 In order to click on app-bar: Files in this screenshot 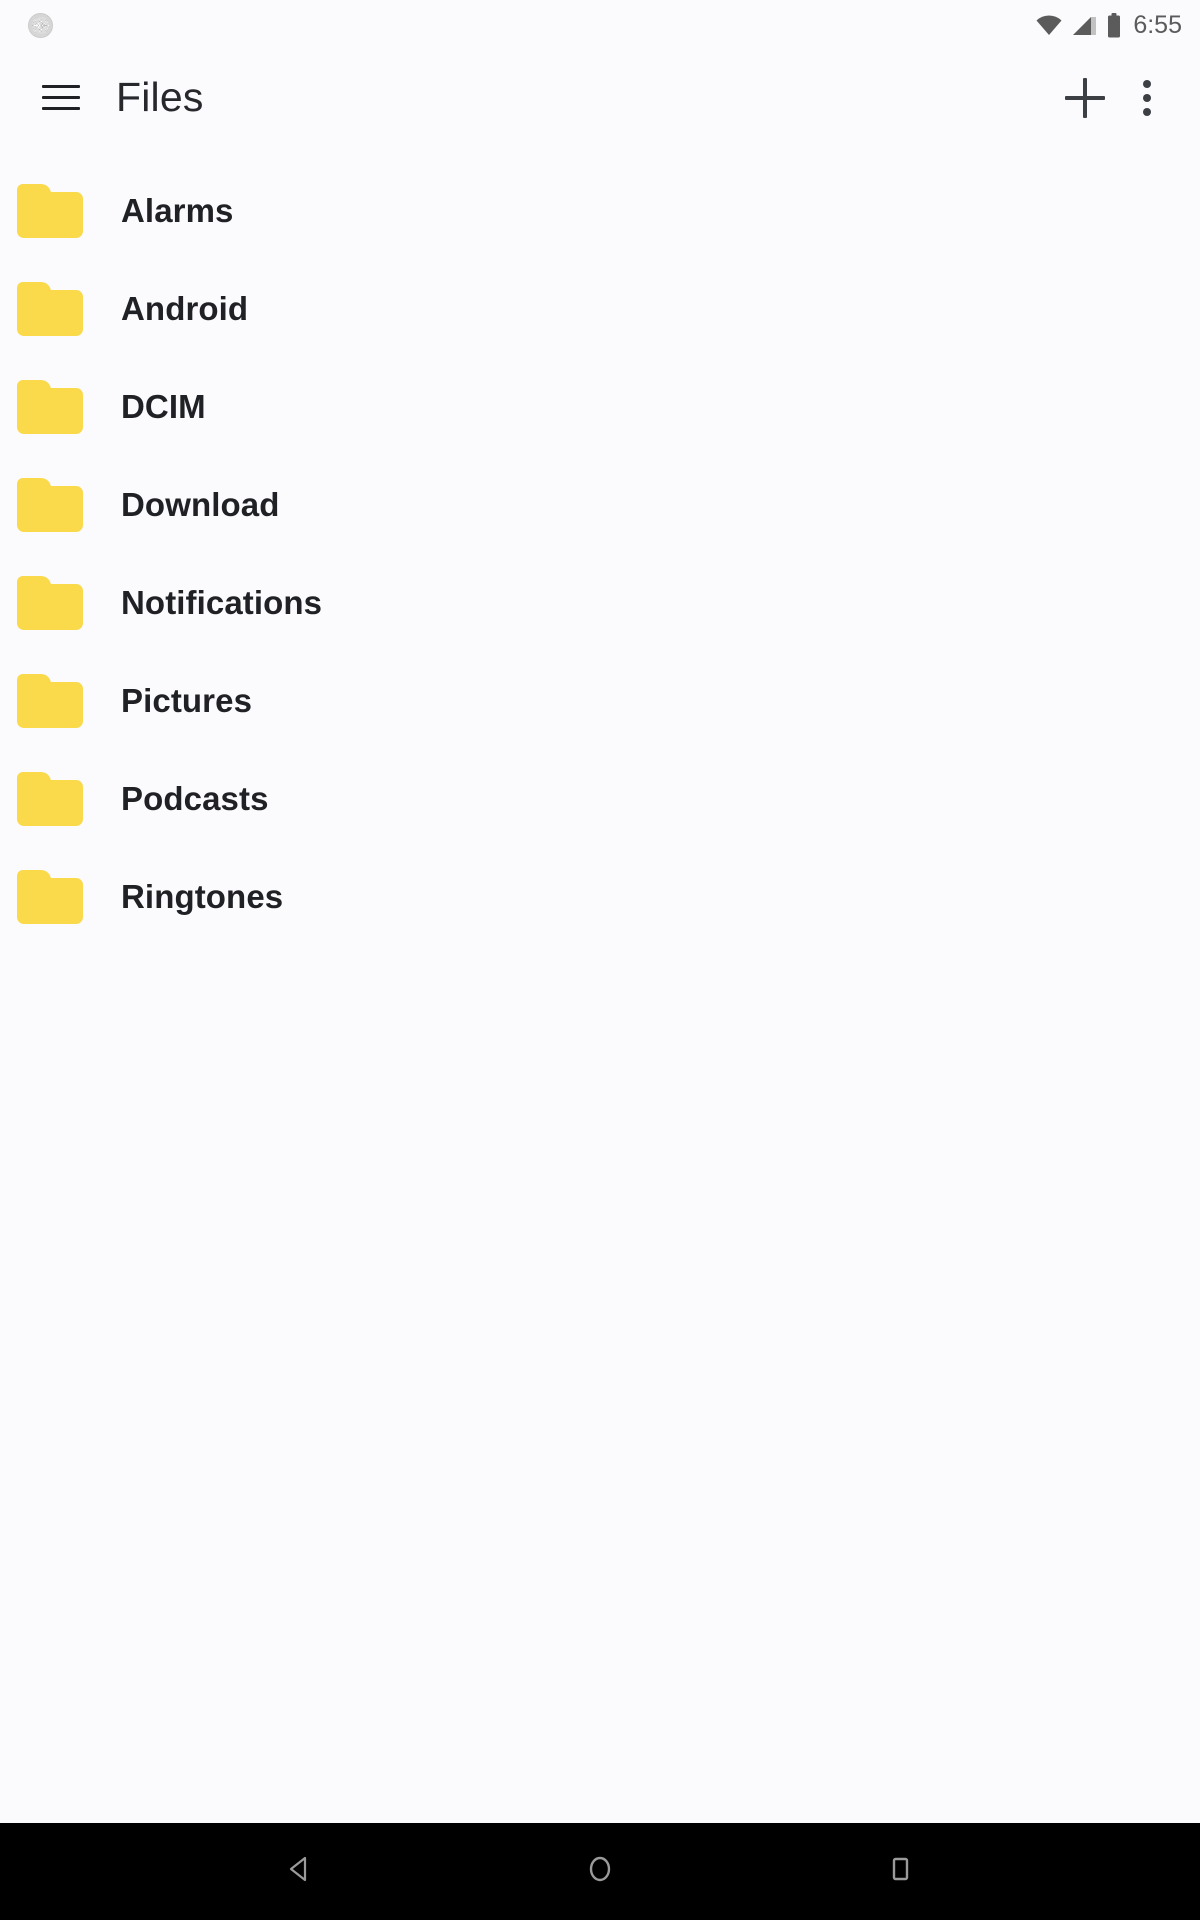, I will do `click(600, 97)`.